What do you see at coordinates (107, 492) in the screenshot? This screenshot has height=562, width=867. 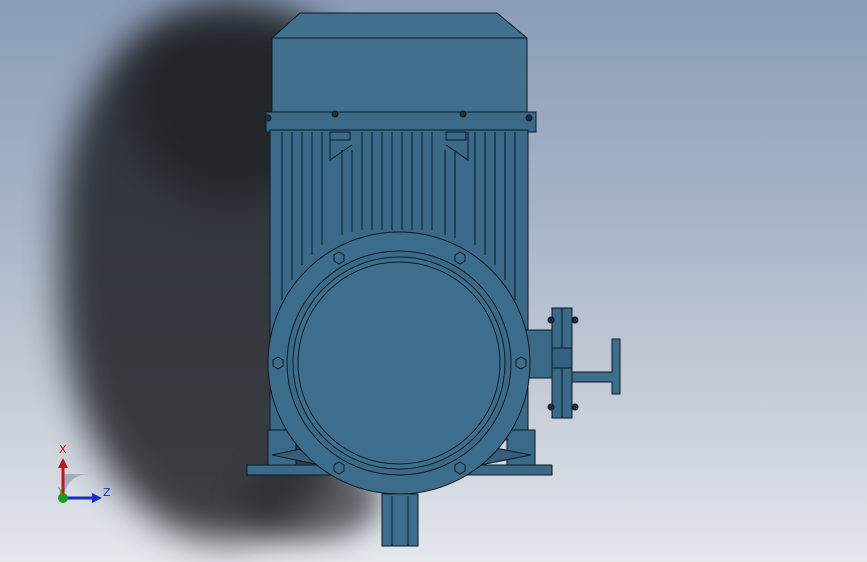 I see `z-axis-label: Z` at bounding box center [107, 492].